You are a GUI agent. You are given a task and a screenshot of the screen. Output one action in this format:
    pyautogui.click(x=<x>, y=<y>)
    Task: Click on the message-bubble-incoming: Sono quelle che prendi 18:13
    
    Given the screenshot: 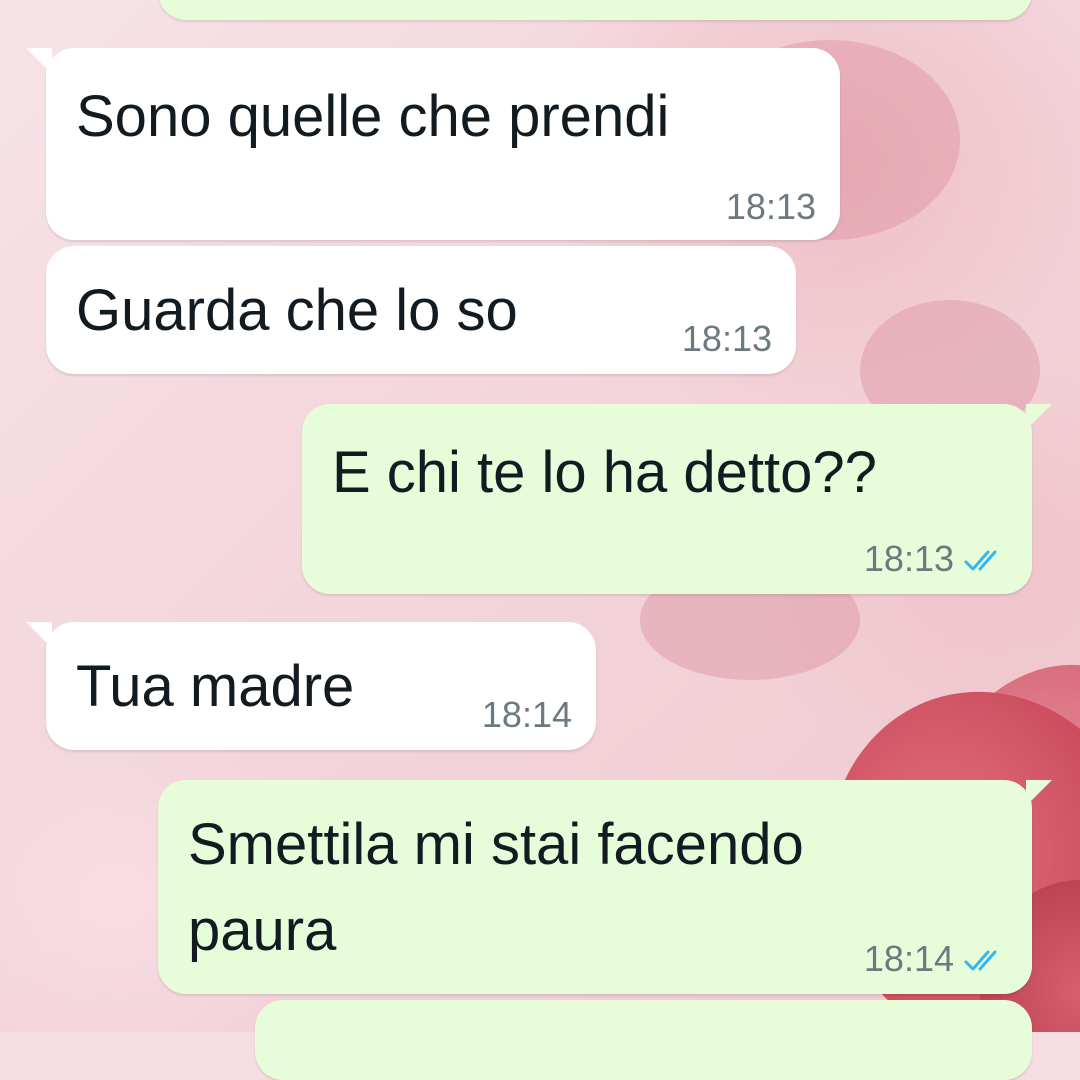 What is the action you would take?
    pyautogui.click(x=433, y=144)
    